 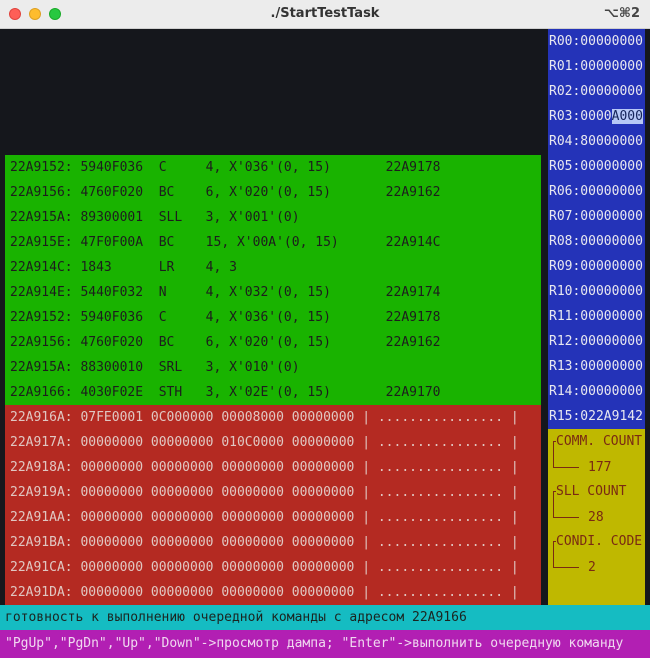 I want to click on sll-count-value: 28, so click(x=596, y=517).